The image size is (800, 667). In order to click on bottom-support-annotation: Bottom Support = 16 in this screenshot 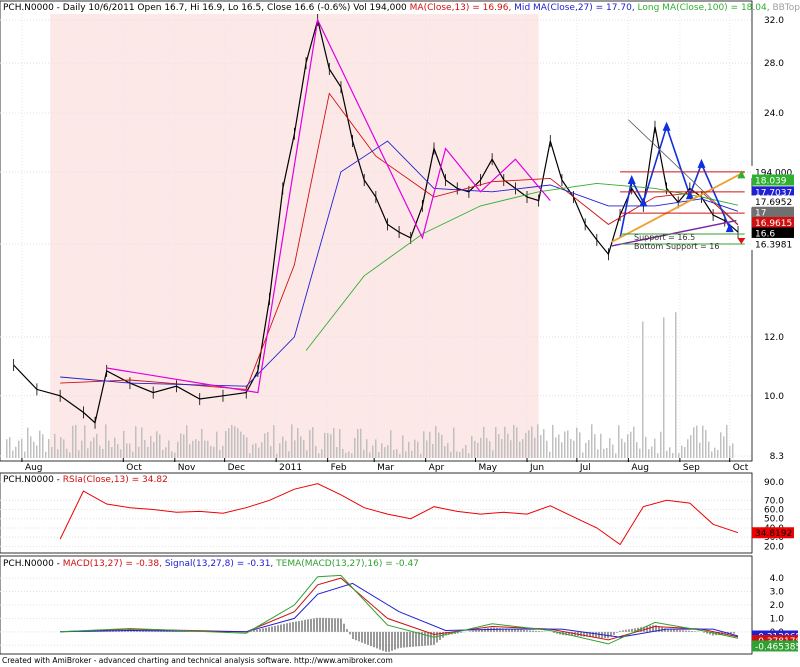, I will do `click(676, 246)`.